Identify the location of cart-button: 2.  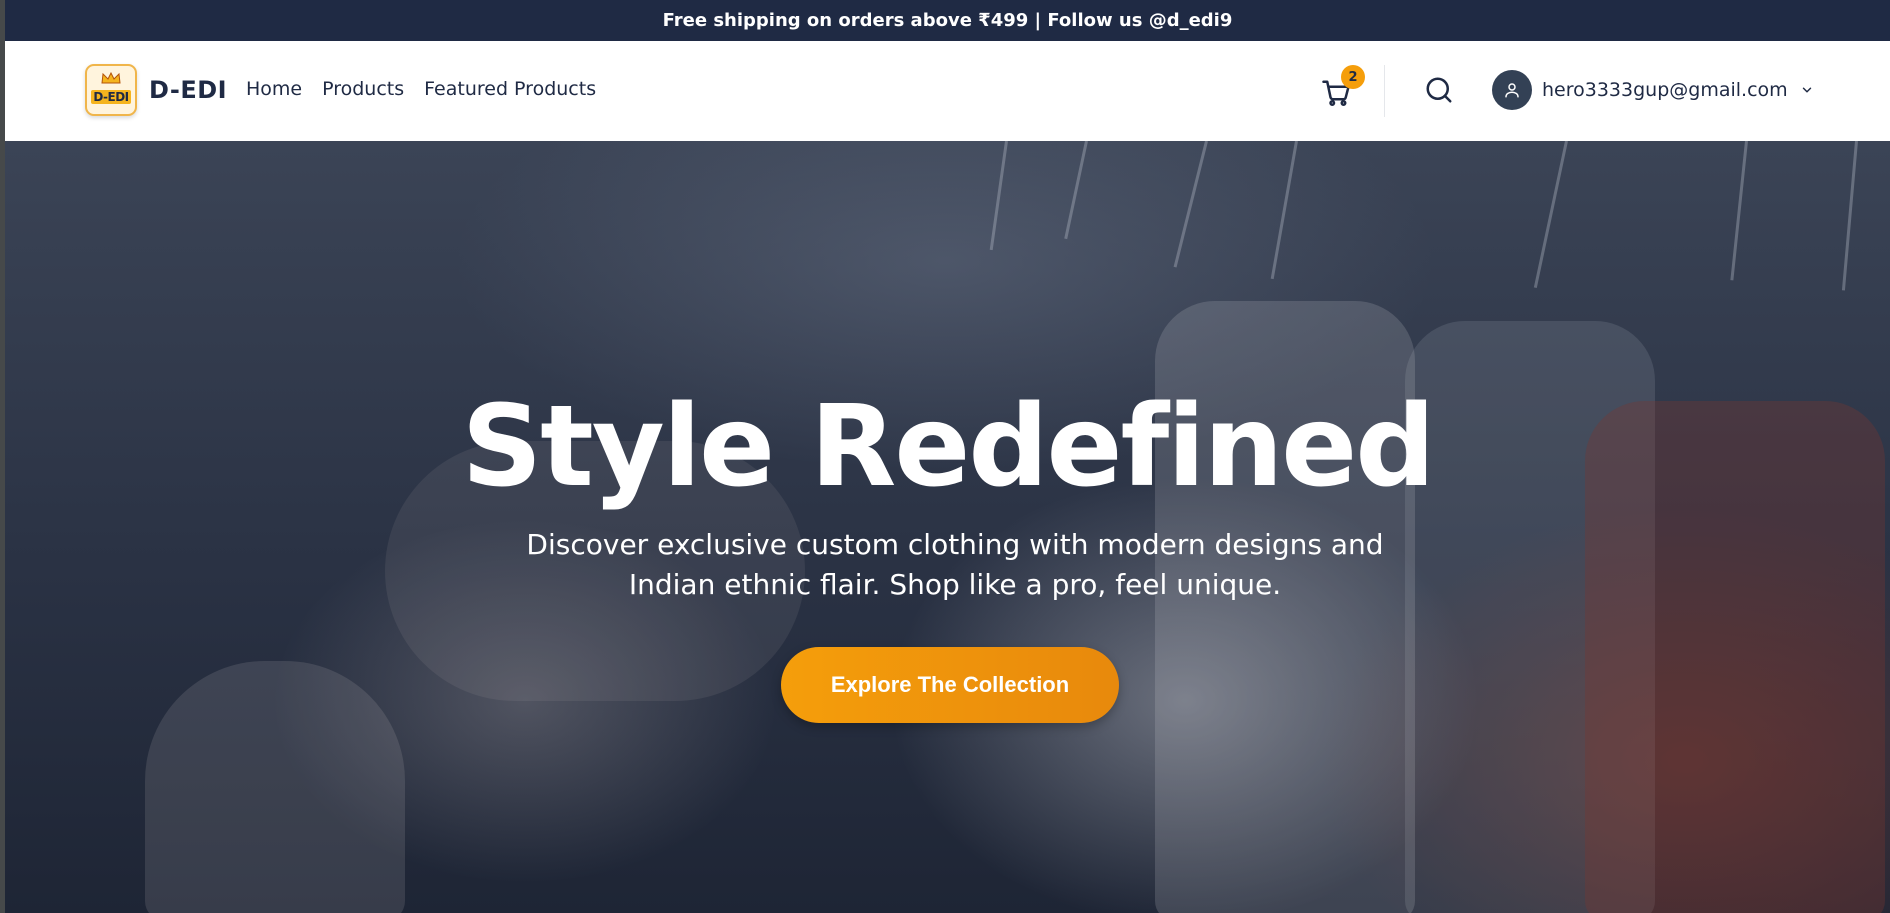
(1343, 87).